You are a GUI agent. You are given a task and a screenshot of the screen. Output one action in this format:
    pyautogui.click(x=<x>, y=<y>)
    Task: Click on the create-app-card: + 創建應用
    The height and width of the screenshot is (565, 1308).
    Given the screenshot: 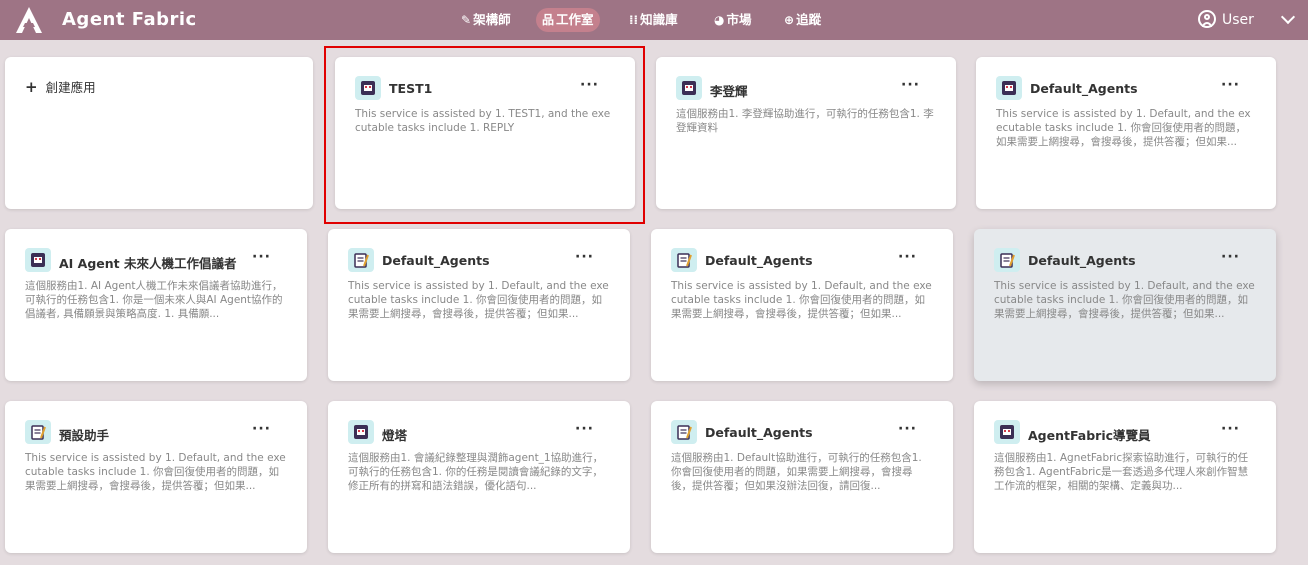 What is the action you would take?
    pyautogui.click(x=159, y=133)
    